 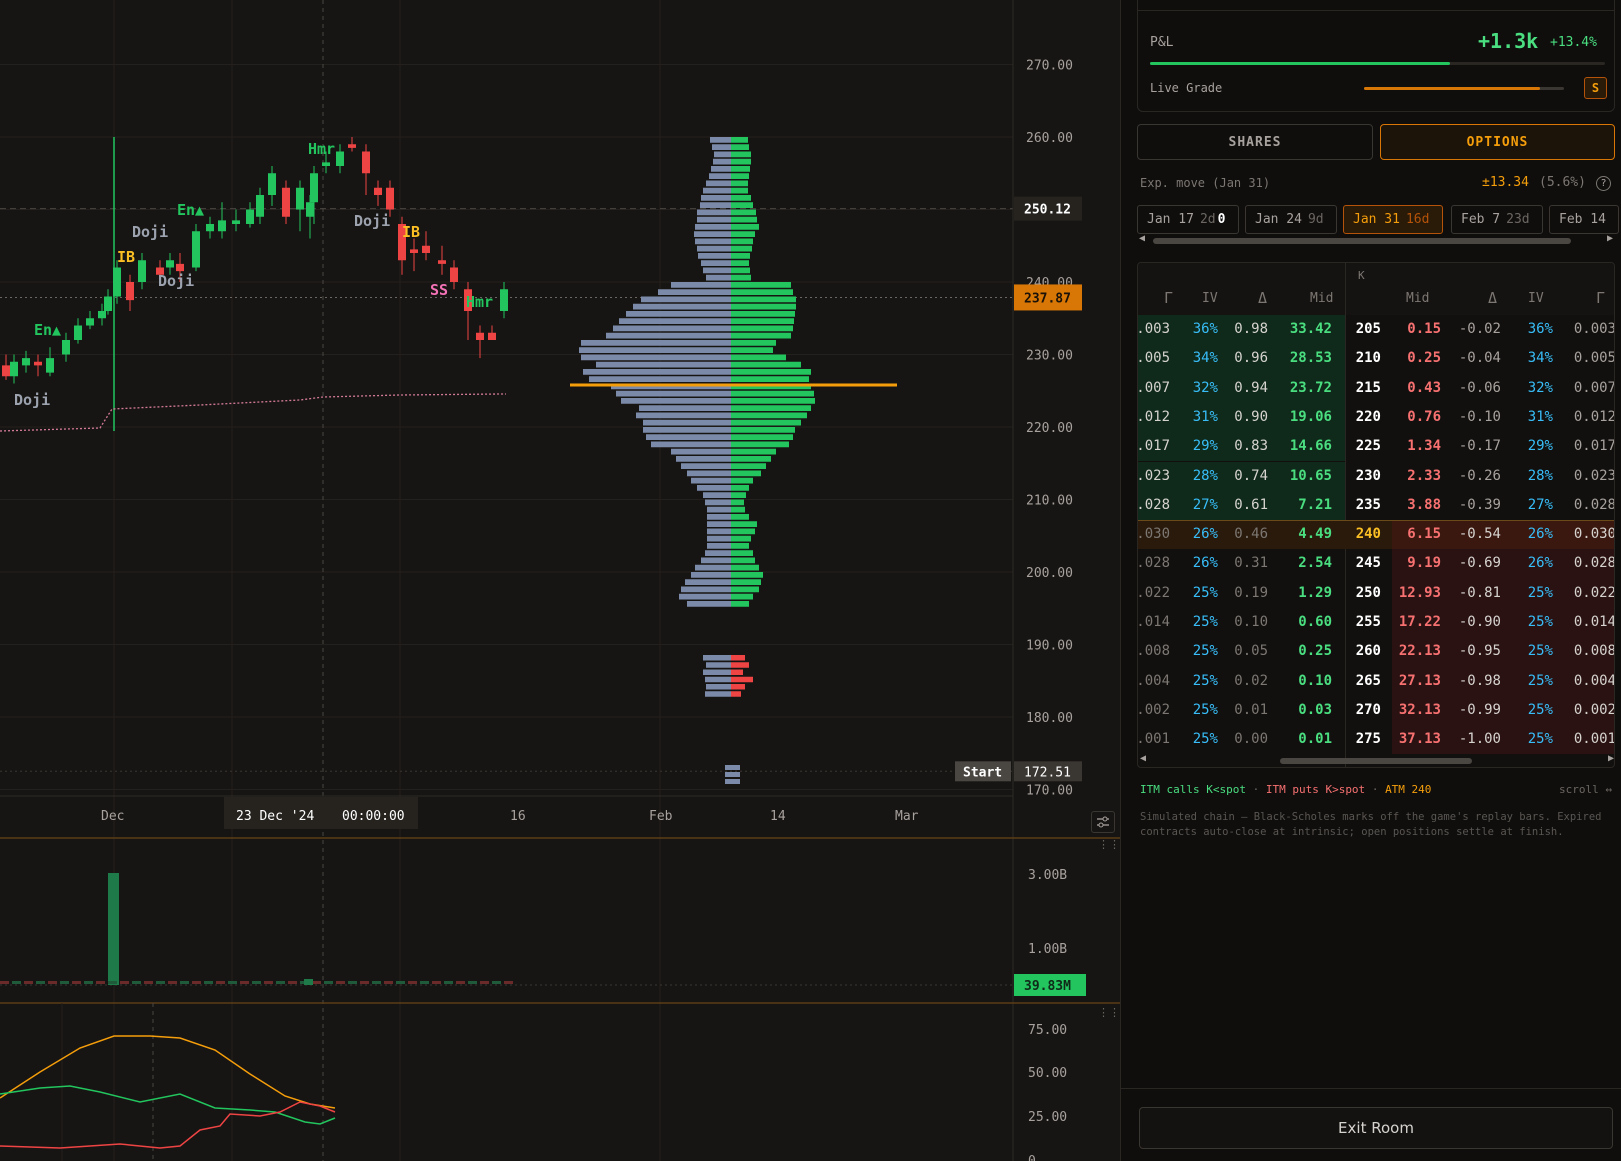 What do you see at coordinates (1376, 740) in the screenshot?
I see `chain-row: .001 25% 0.00 0.01 275 37.13 -1.00 25% 0.001` at bounding box center [1376, 740].